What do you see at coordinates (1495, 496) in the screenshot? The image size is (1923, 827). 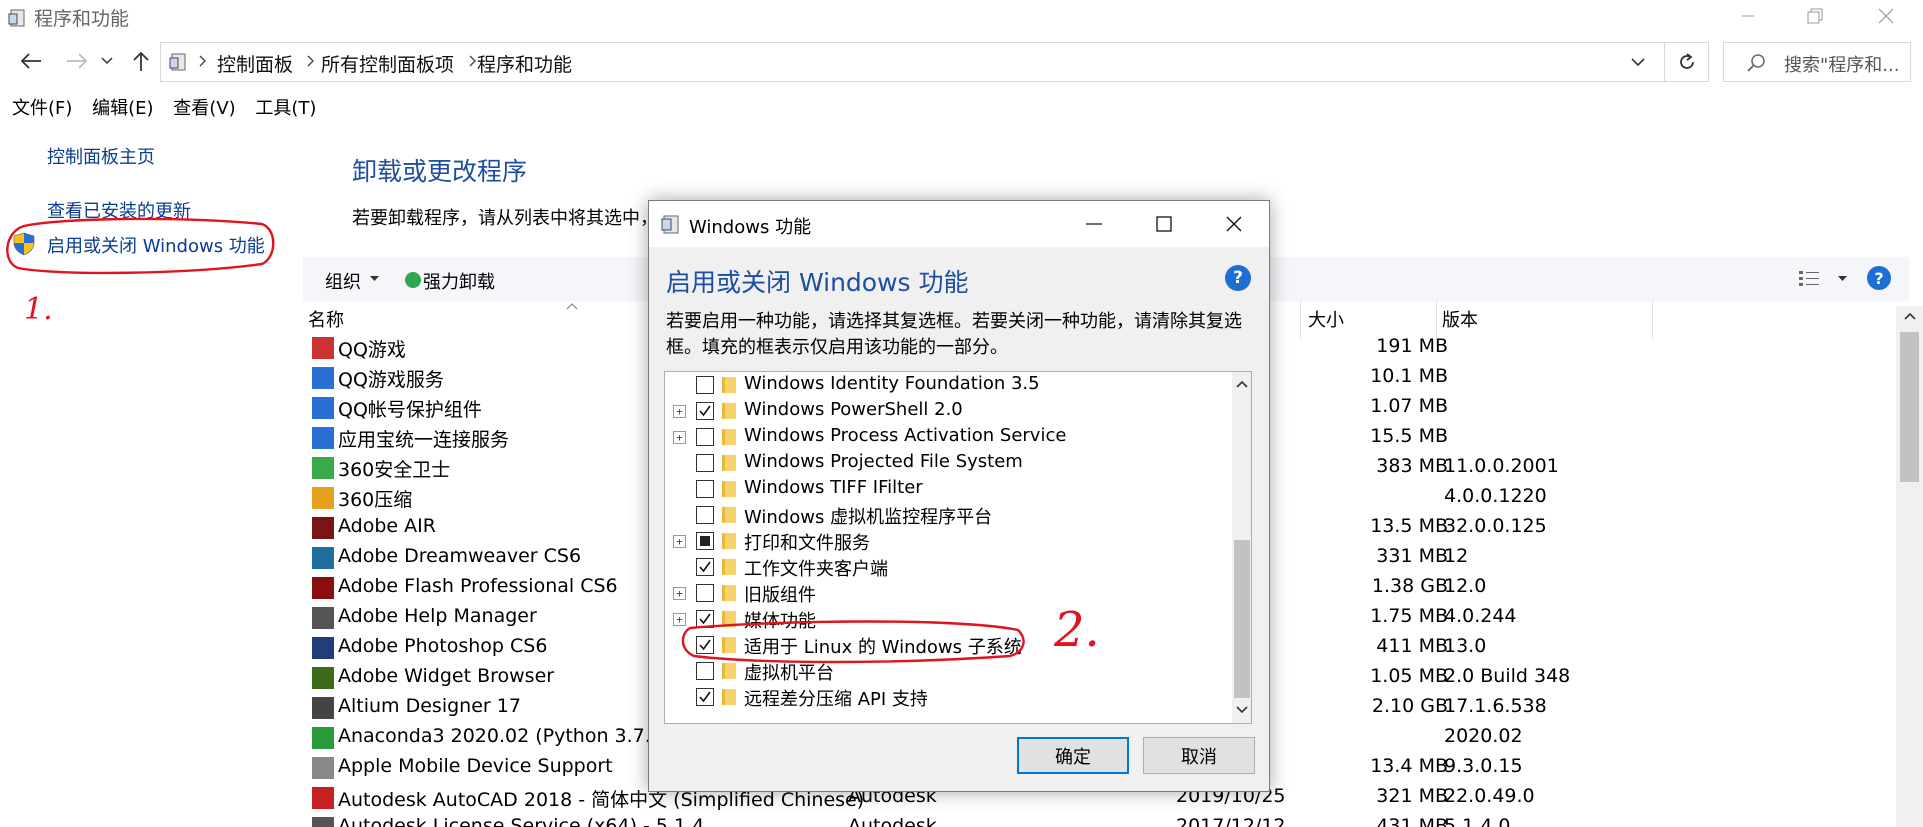 I see `program-version: 4.0.0.1220` at bounding box center [1495, 496].